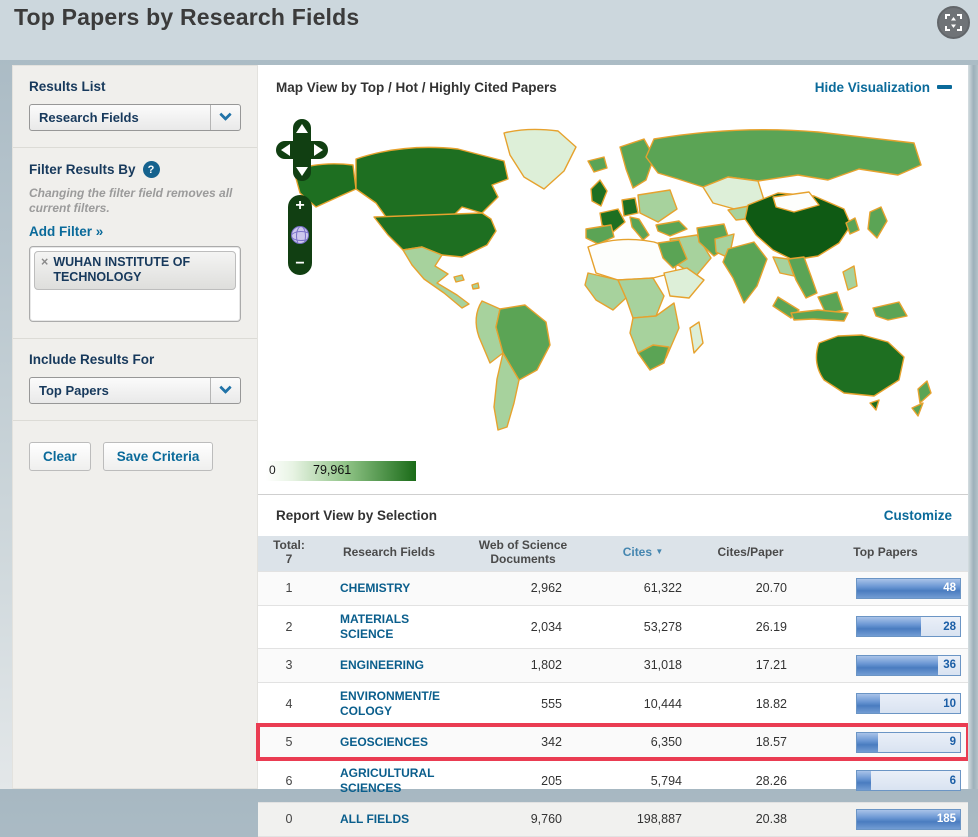  I want to click on rank-cell: 1, so click(289, 588).